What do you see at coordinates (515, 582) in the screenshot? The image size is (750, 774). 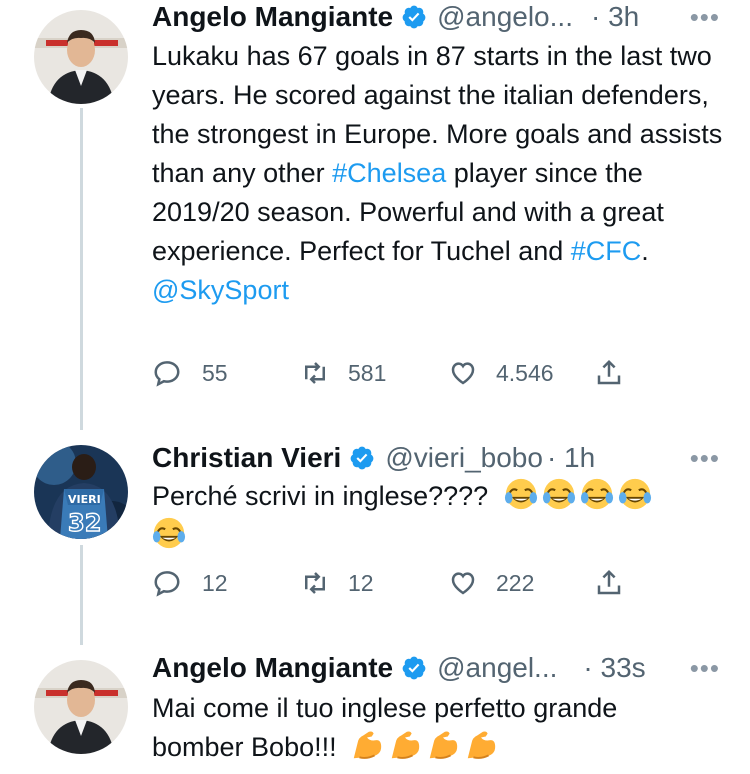 I see `like-count: 222` at bounding box center [515, 582].